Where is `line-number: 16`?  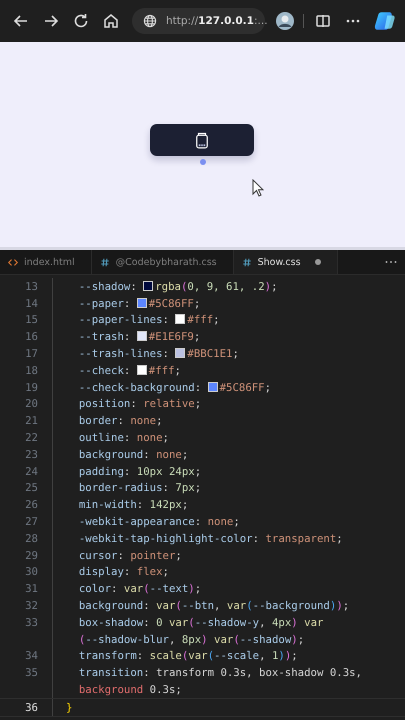
line-number: 16 is located at coordinates (31, 337).